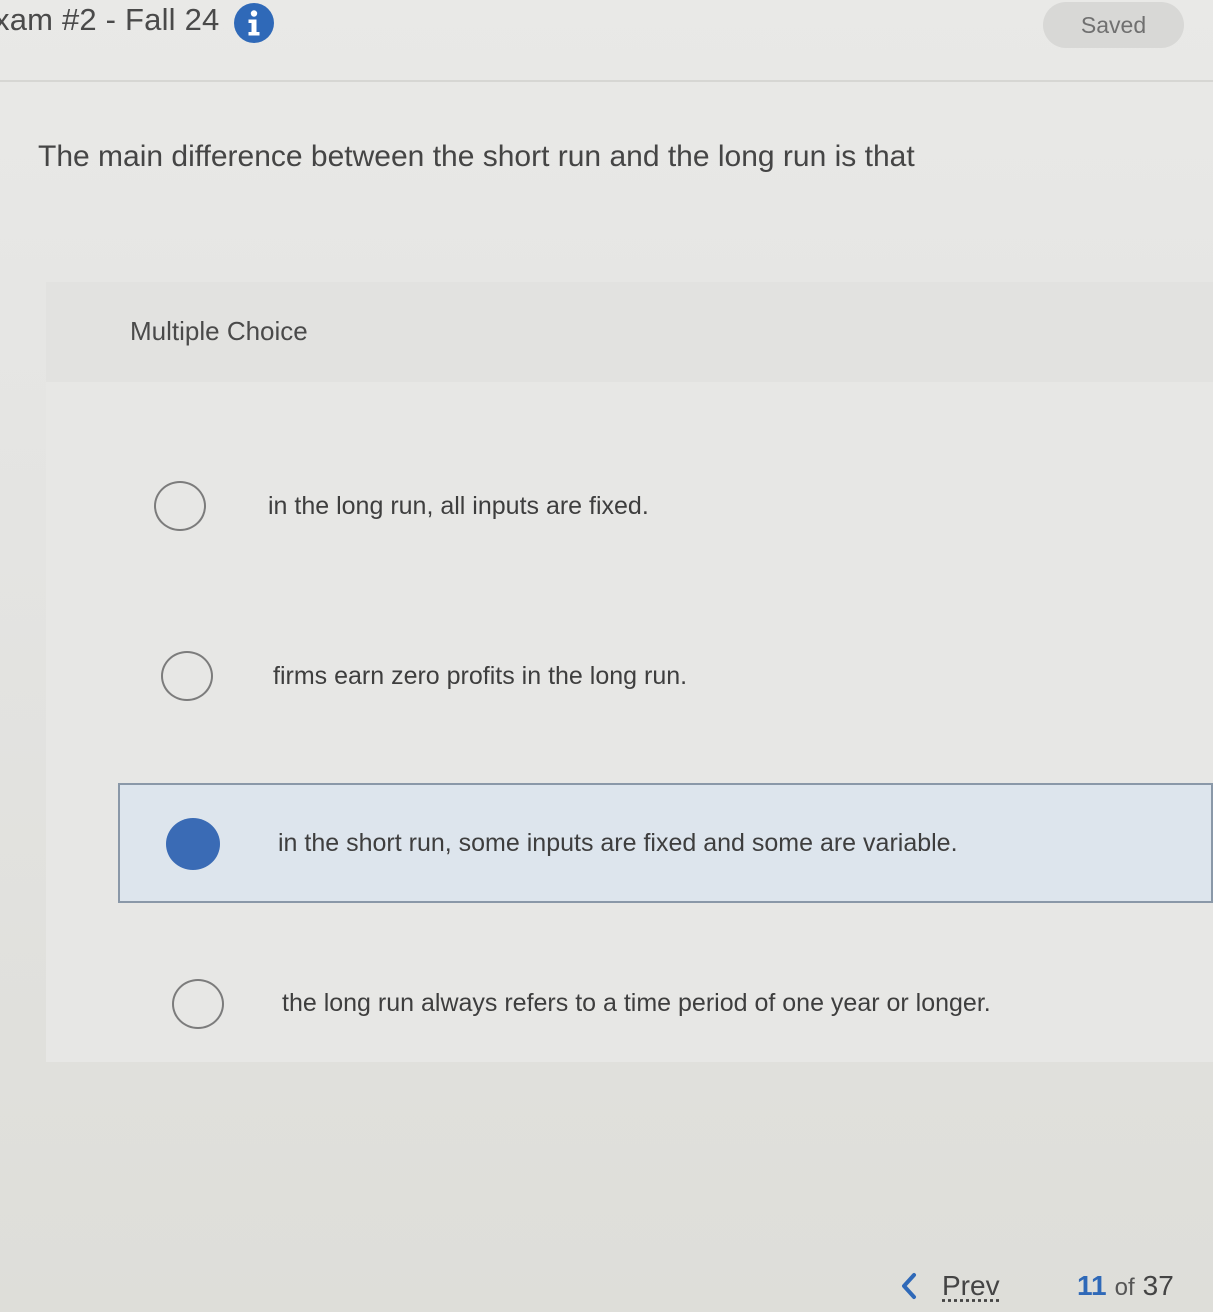 Image resolution: width=1213 pixels, height=1312 pixels. Describe the element at coordinates (1158, 1285) in the screenshot. I see `total-pages: 37` at that location.